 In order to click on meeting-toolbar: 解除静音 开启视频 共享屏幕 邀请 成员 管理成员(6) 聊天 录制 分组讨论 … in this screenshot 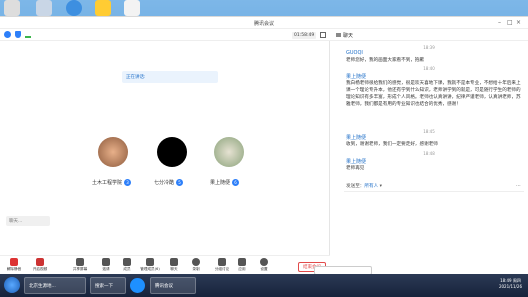, I will do `click(165, 265)`.